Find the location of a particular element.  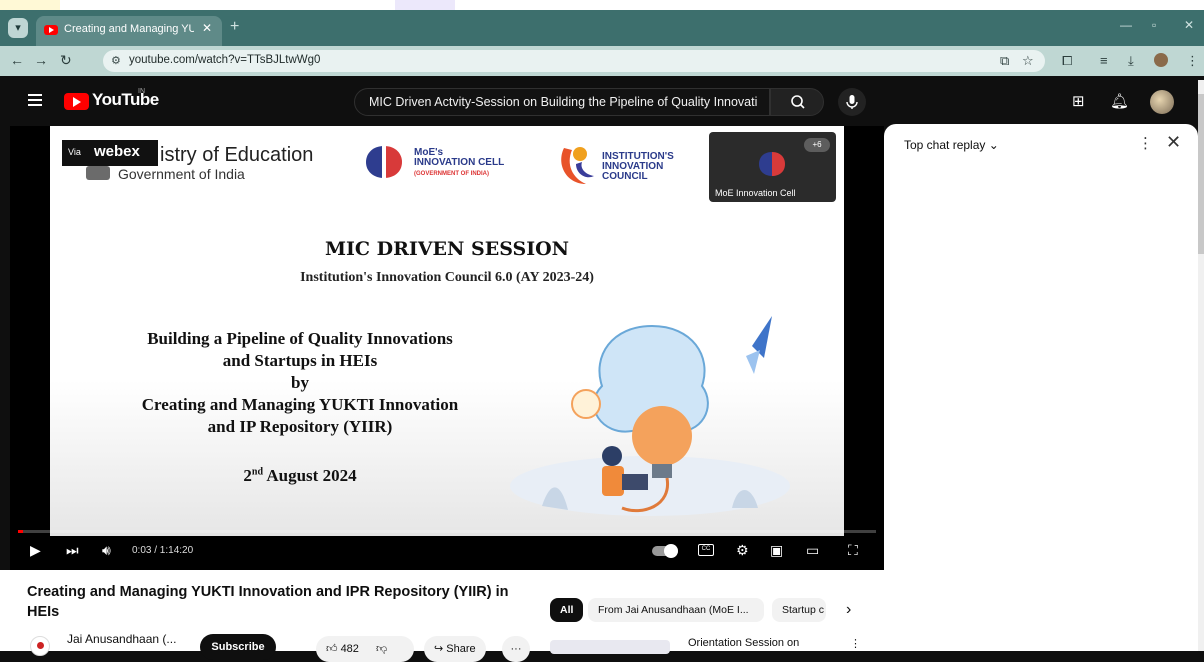

reading-list-icon: ≡ is located at coordinates (1104, 60).